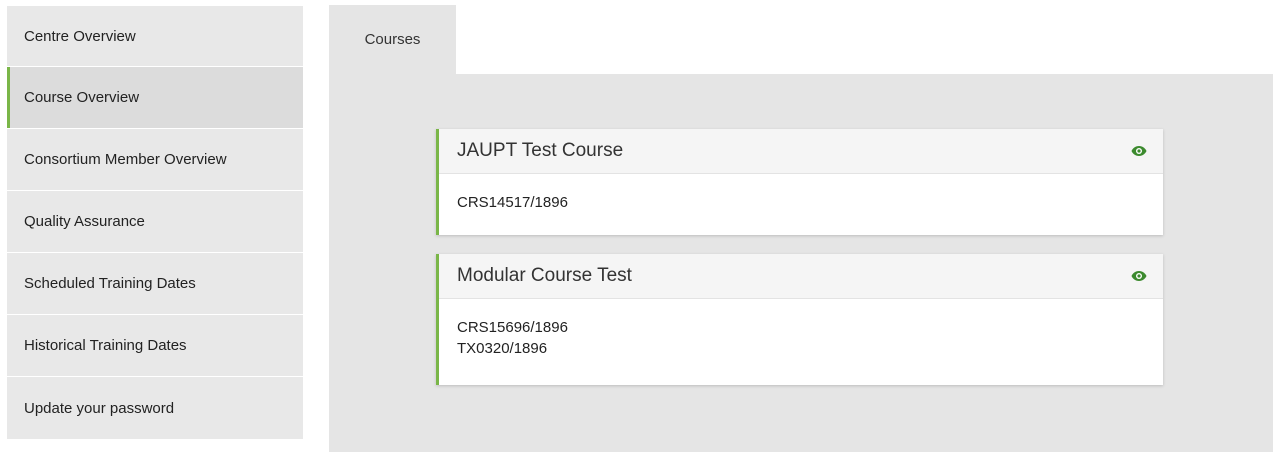  Describe the element at coordinates (801, 151) in the screenshot. I see `course-card-header: JAUPT Test Course` at that location.